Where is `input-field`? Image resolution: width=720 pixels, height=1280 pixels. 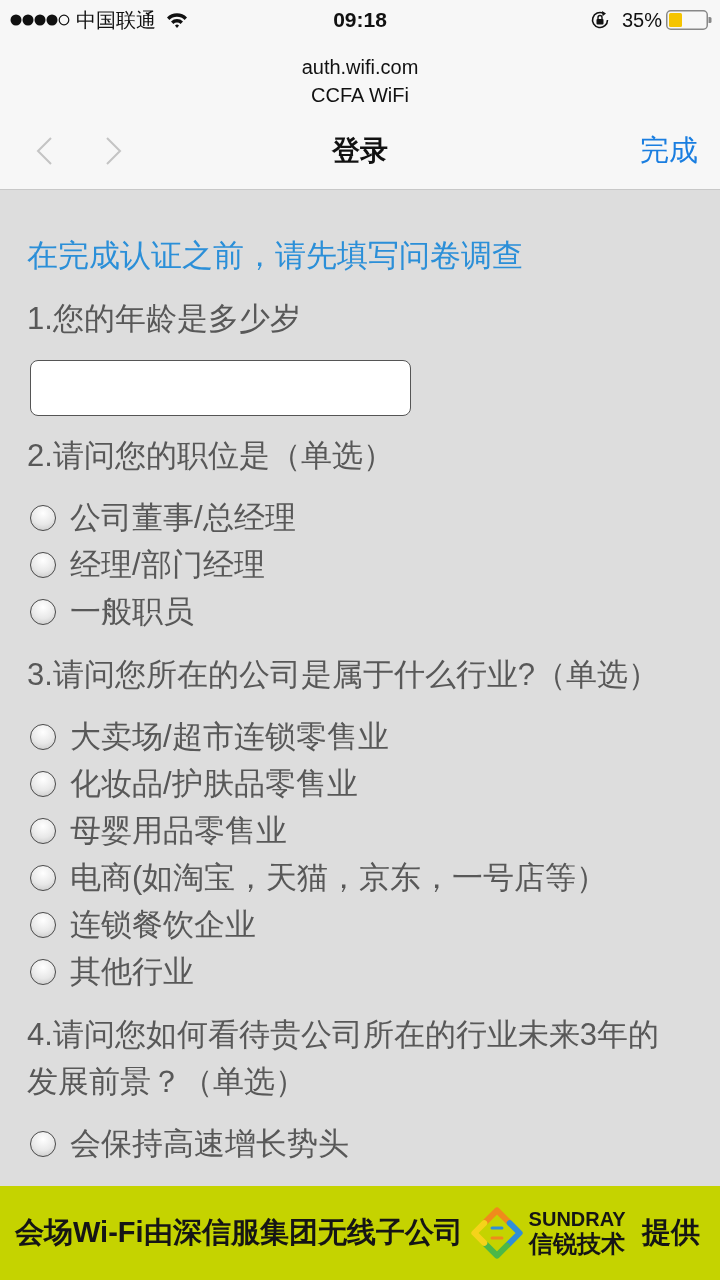
input-field is located at coordinates (220, 388).